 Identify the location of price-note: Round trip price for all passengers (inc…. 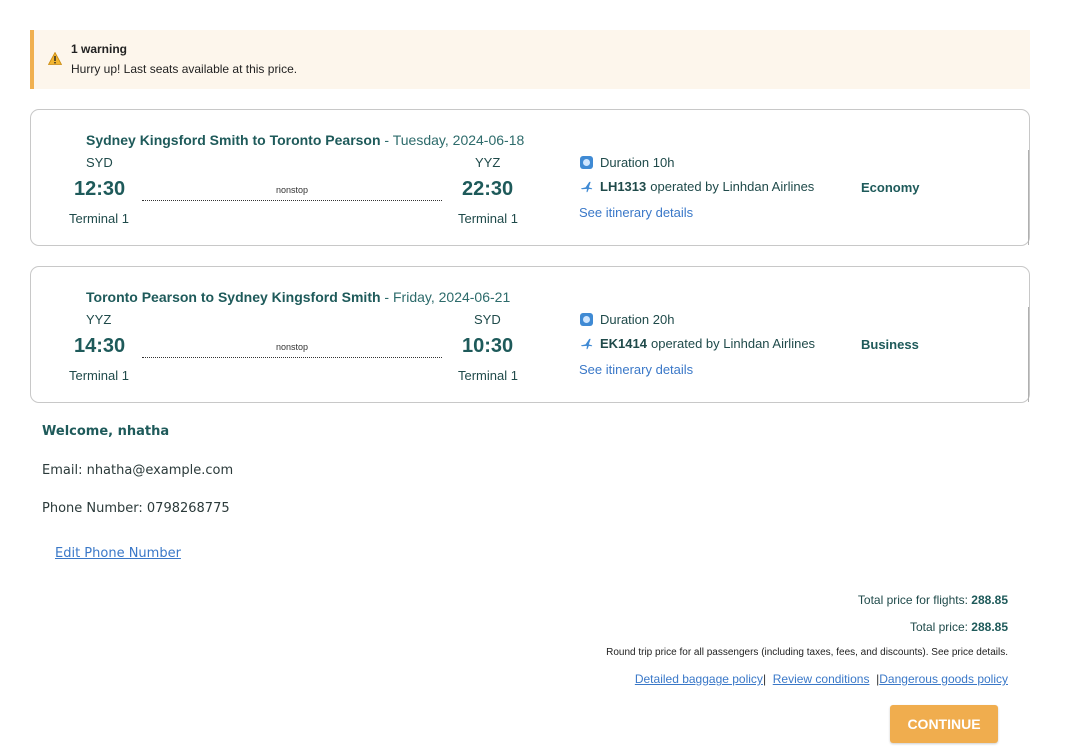
(807, 652).